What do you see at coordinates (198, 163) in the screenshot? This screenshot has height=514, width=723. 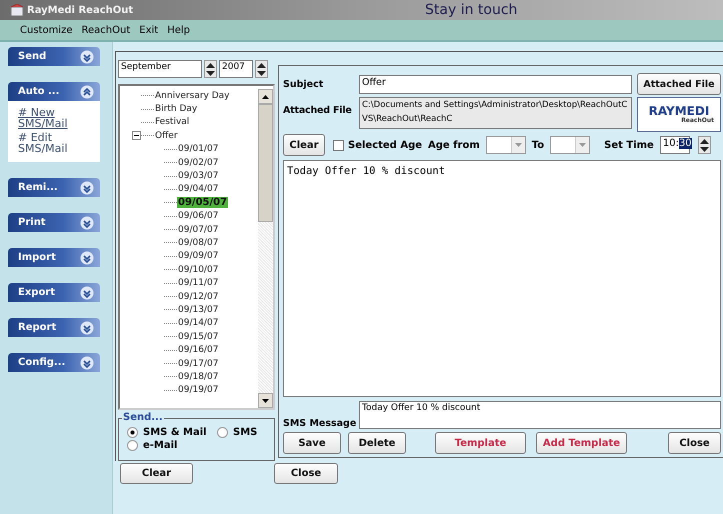 I see `tree-item: 09/02/07` at bounding box center [198, 163].